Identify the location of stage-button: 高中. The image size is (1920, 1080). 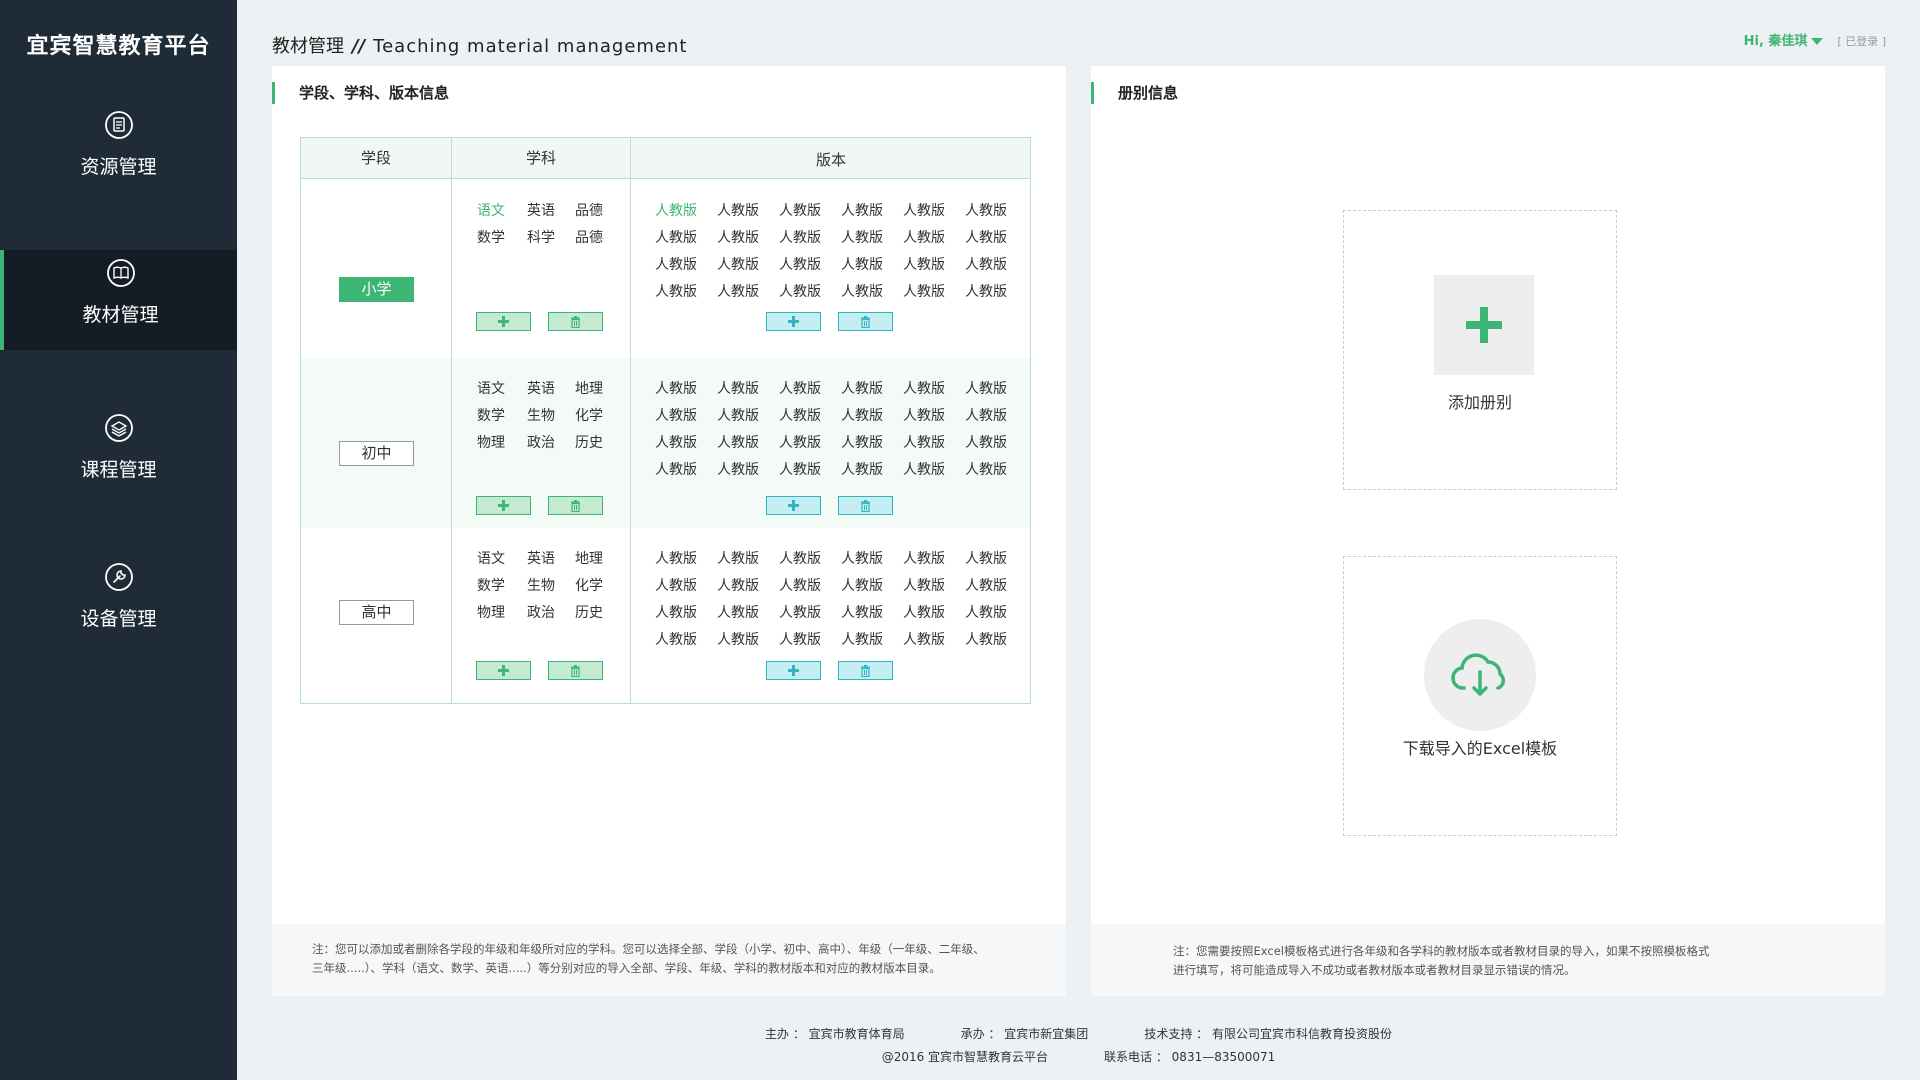
(376, 612).